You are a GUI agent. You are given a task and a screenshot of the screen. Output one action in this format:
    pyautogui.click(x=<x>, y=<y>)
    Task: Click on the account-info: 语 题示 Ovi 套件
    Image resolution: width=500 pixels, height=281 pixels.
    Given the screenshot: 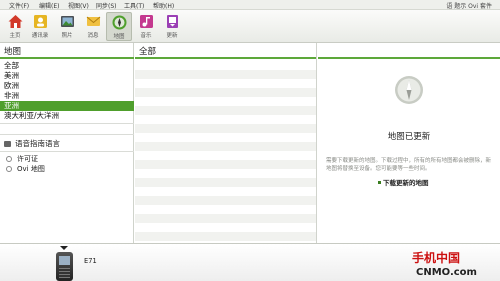 What is the action you would take?
    pyautogui.click(x=469, y=5)
    